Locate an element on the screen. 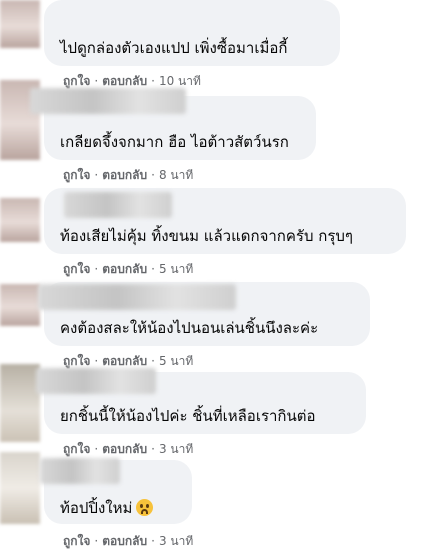 The image size is (434, 551). comment-text: ท้อปปิ้งใหม่ is located at coordinates (107, 508).